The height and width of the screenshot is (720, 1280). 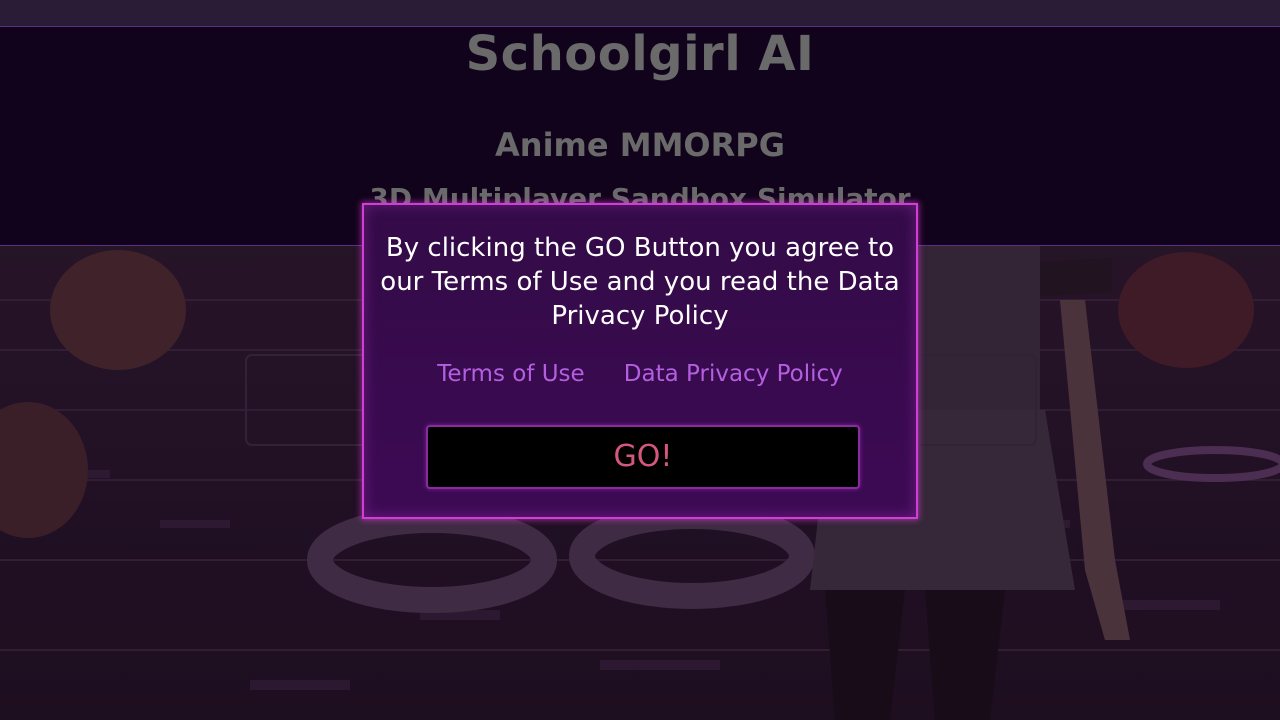 I want to click on go-button: GO!, so click(x=643, y=457).